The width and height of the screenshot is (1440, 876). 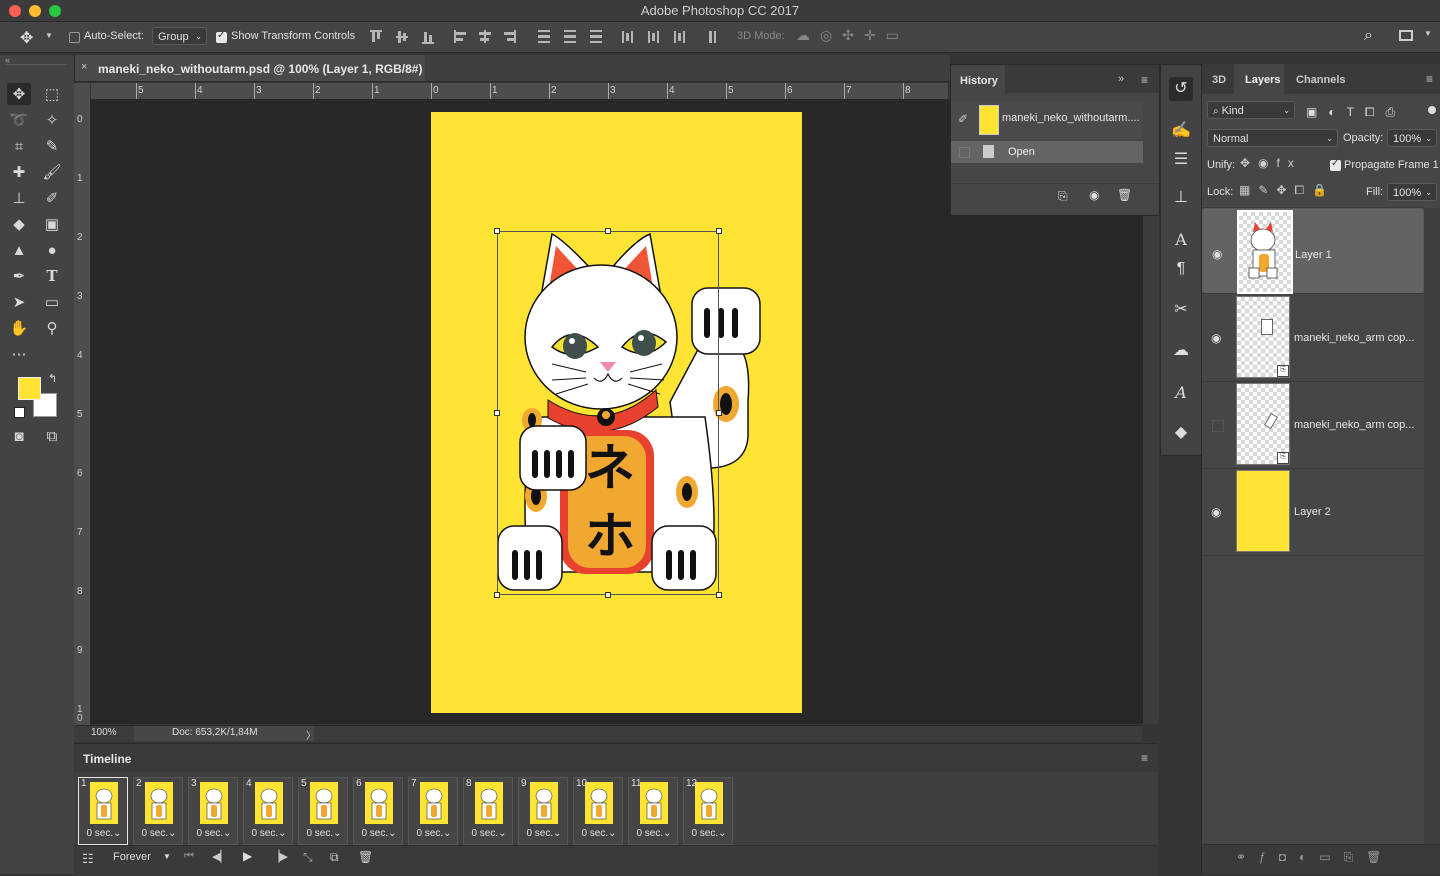 I want to click on auto-select-checkbox, so click(x=74, y=37).